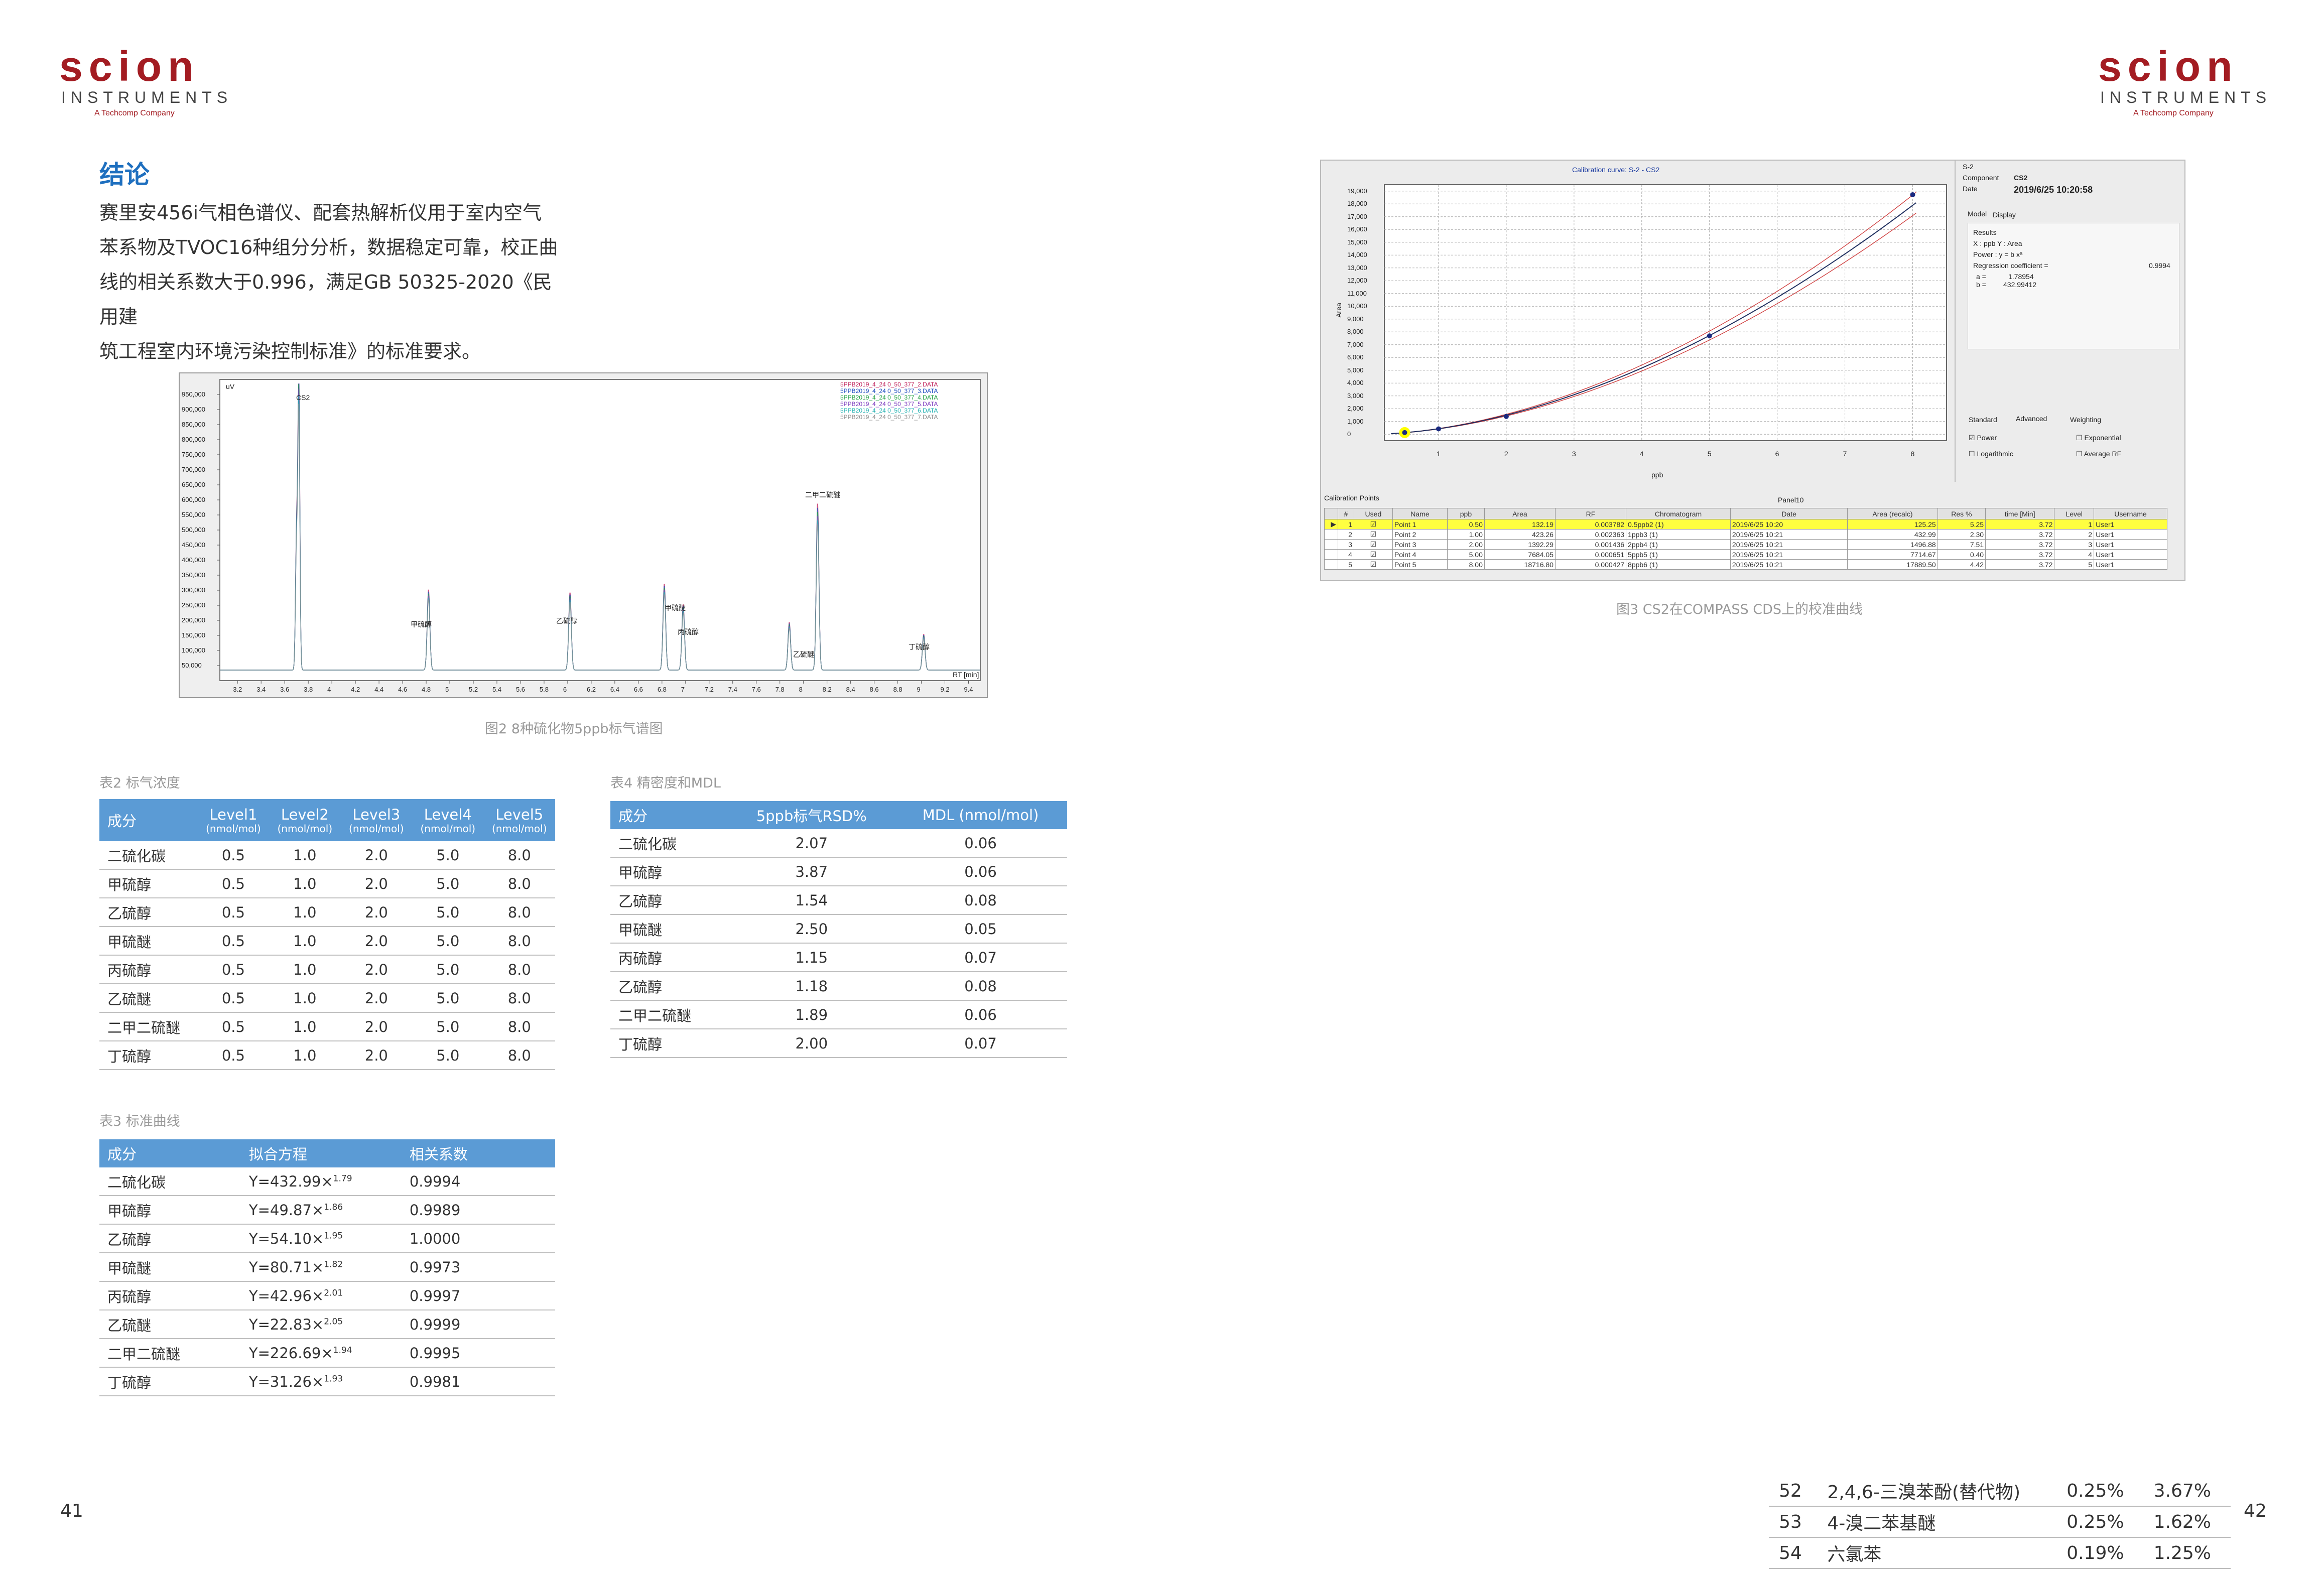 This screenshot has height=1577, width=2324. What do you see at coordinates (1937, 1553) in the screenshot?
I see `table-cell: 六氯苯` at bounding box center [1937, 1553].